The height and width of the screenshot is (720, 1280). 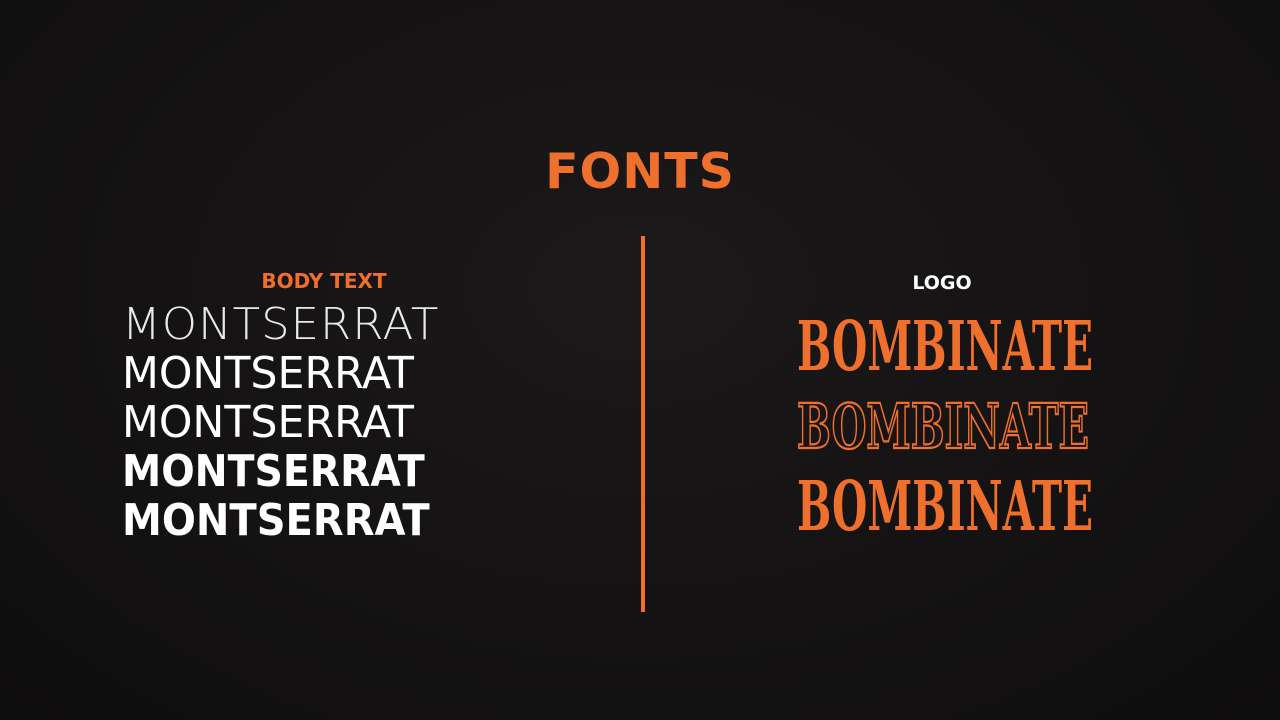 What do you see at coordinates (943, 426) in the screenshot?
I see `logo-sample-outline: BOMBINATE` at bounding box center [943, 426].